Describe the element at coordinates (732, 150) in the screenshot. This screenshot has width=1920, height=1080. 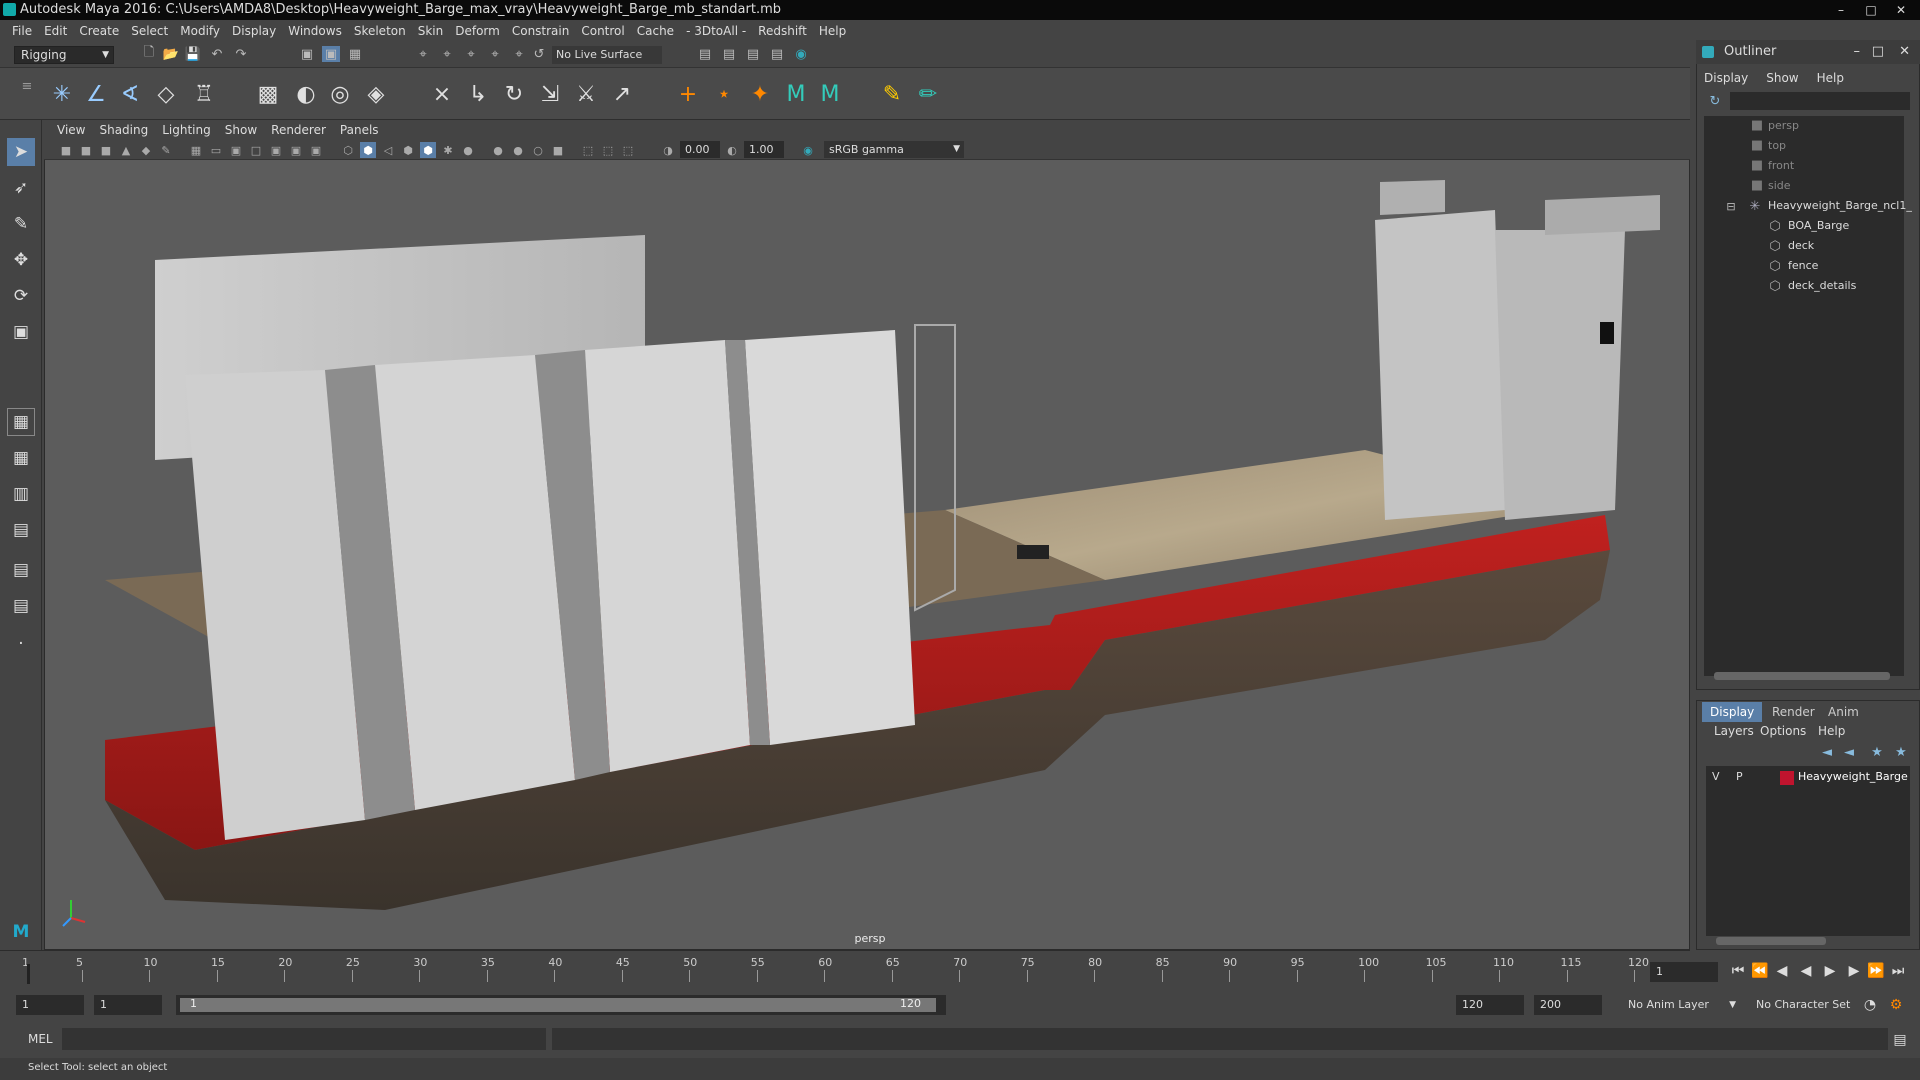
I see `gamma-icon: ◐` at that location.